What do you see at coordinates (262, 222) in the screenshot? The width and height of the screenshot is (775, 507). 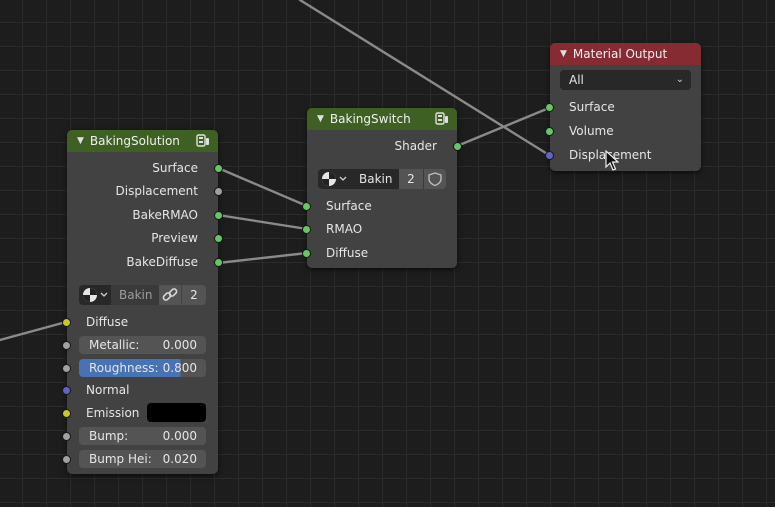 I see `link-bakermao-to-rmao` at bounding box center [262, 222].